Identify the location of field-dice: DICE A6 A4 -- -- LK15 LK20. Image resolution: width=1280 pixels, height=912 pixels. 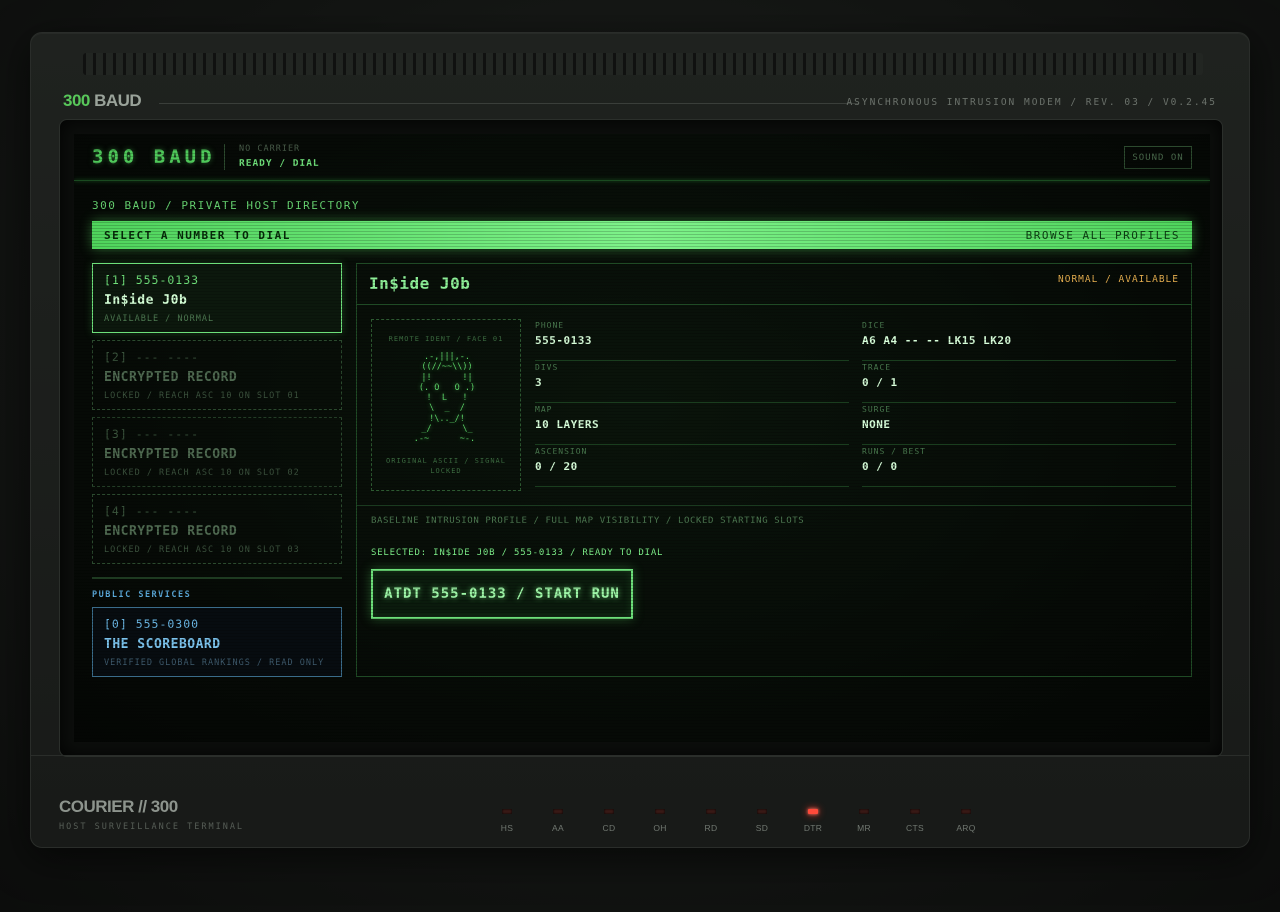
(1019, 340).